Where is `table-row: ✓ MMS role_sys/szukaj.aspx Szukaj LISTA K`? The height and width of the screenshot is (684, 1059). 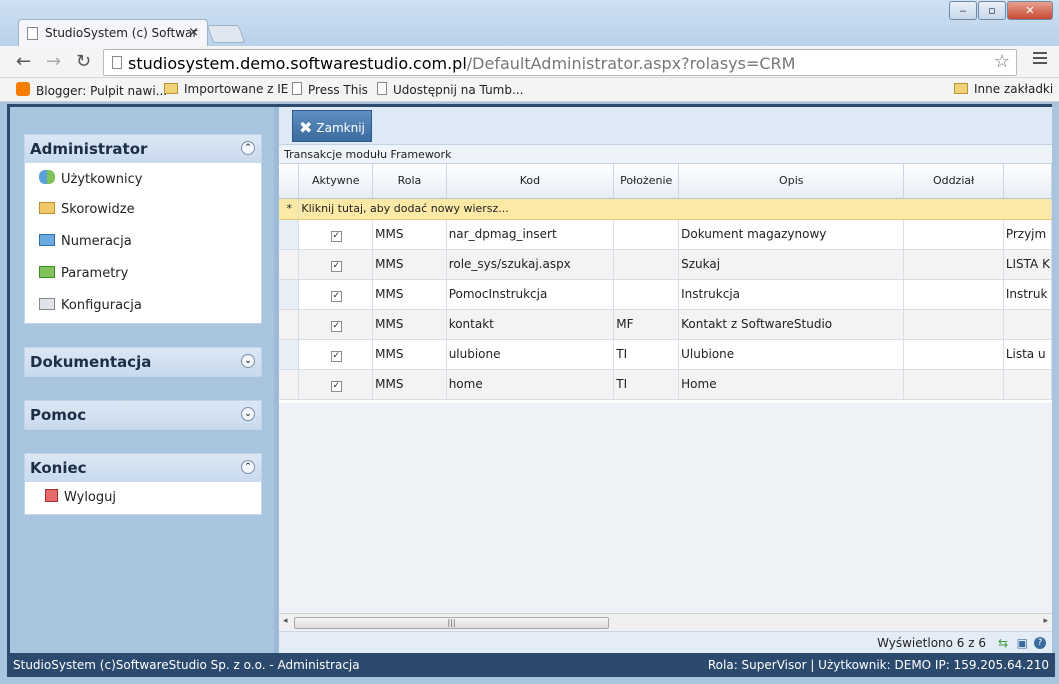
table-row: ✓ MMS role_sys/szukaj.aspx Szukaj LISTA K is located at coordinates (666, 264).